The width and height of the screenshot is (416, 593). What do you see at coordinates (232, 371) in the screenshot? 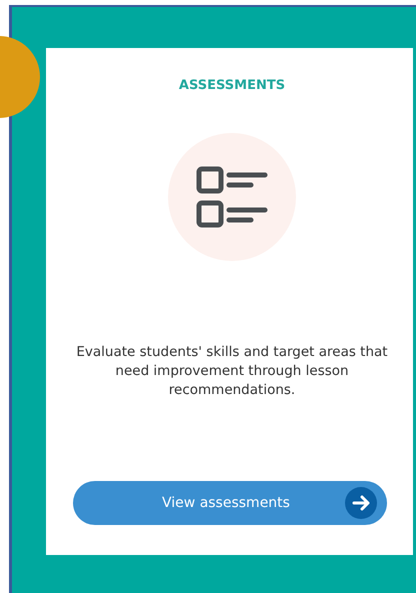
I see `card-description: Evaluate students' skills and target areas that need improvement through lesson recommendations.` at bounding box center [232, 371].